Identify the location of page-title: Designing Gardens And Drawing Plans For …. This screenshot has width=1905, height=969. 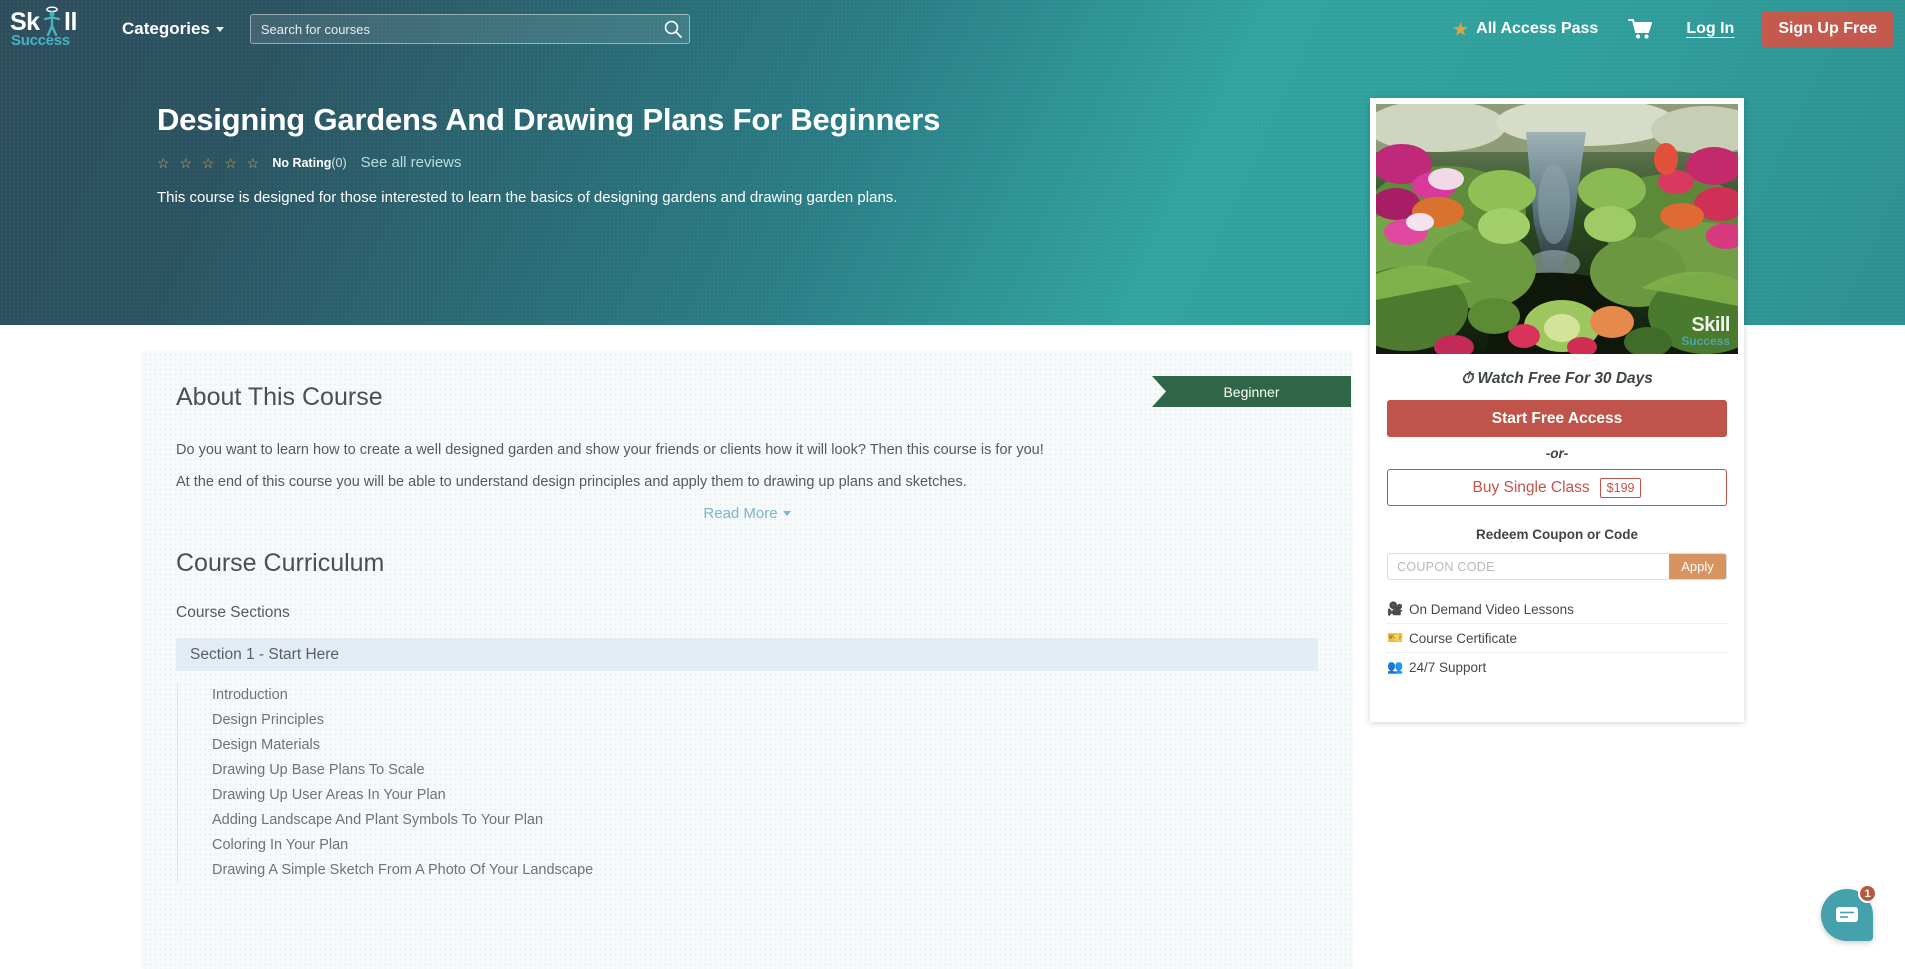
(549, 119).